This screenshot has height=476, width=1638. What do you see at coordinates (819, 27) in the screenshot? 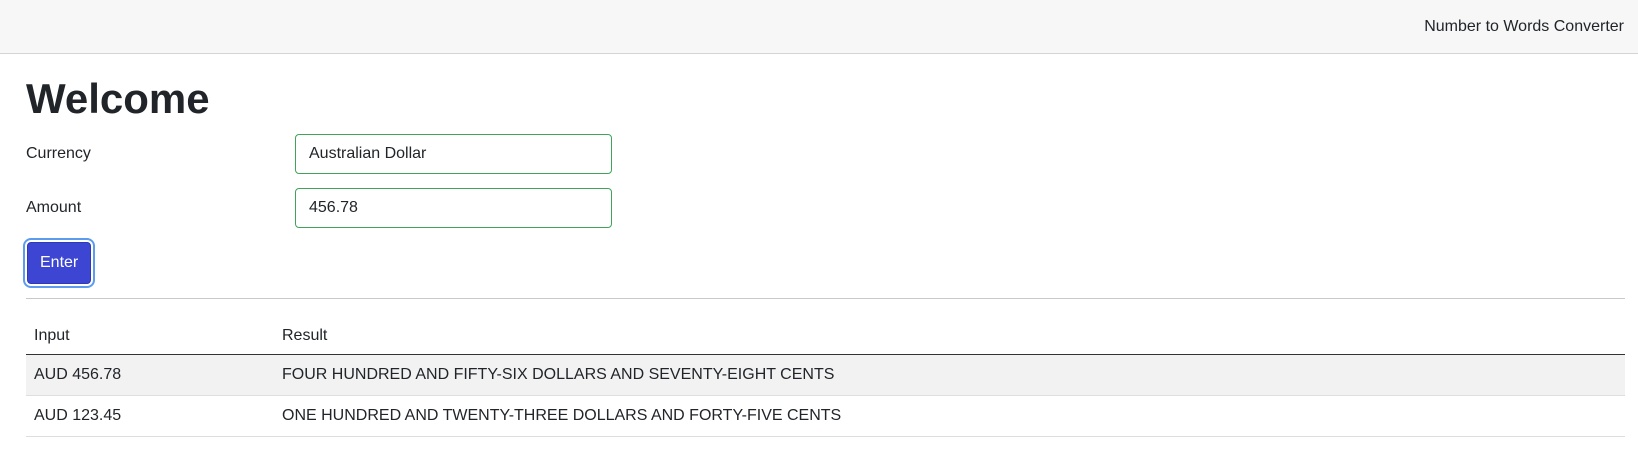
I see `navbar: Number to Words Converter` at bounding box center [819, 27].